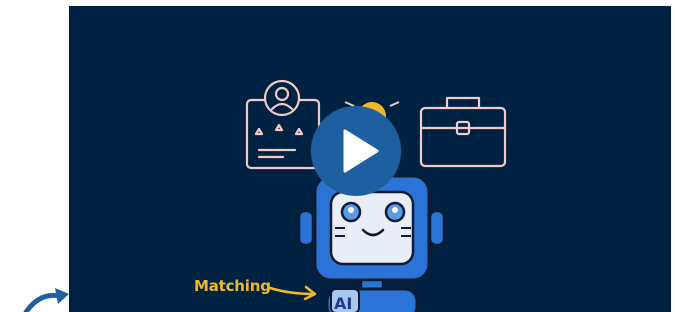 This screenshot has width=675, height=312. Describe the element at coordinates (46, 300) in the screenshot. I see `curved-arrow-icon` at that location.